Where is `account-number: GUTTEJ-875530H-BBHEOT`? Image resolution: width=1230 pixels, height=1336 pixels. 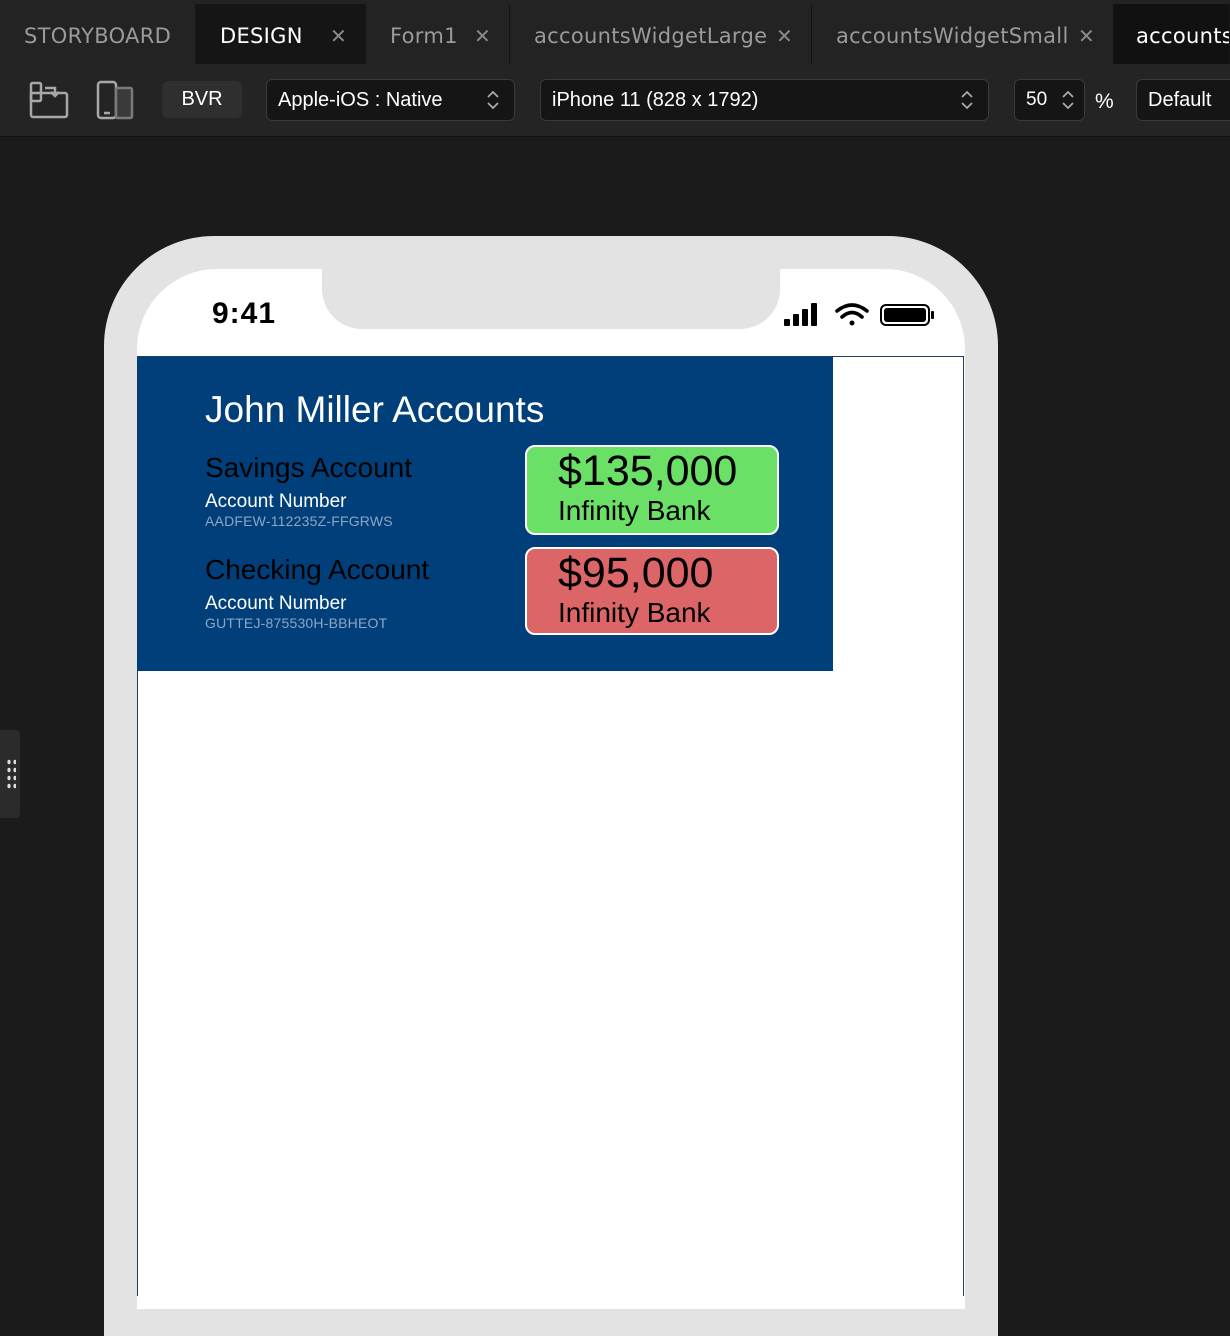
account-number: GUTTEJ-875530H-BBHEOT is located at coordinates (296, 623).